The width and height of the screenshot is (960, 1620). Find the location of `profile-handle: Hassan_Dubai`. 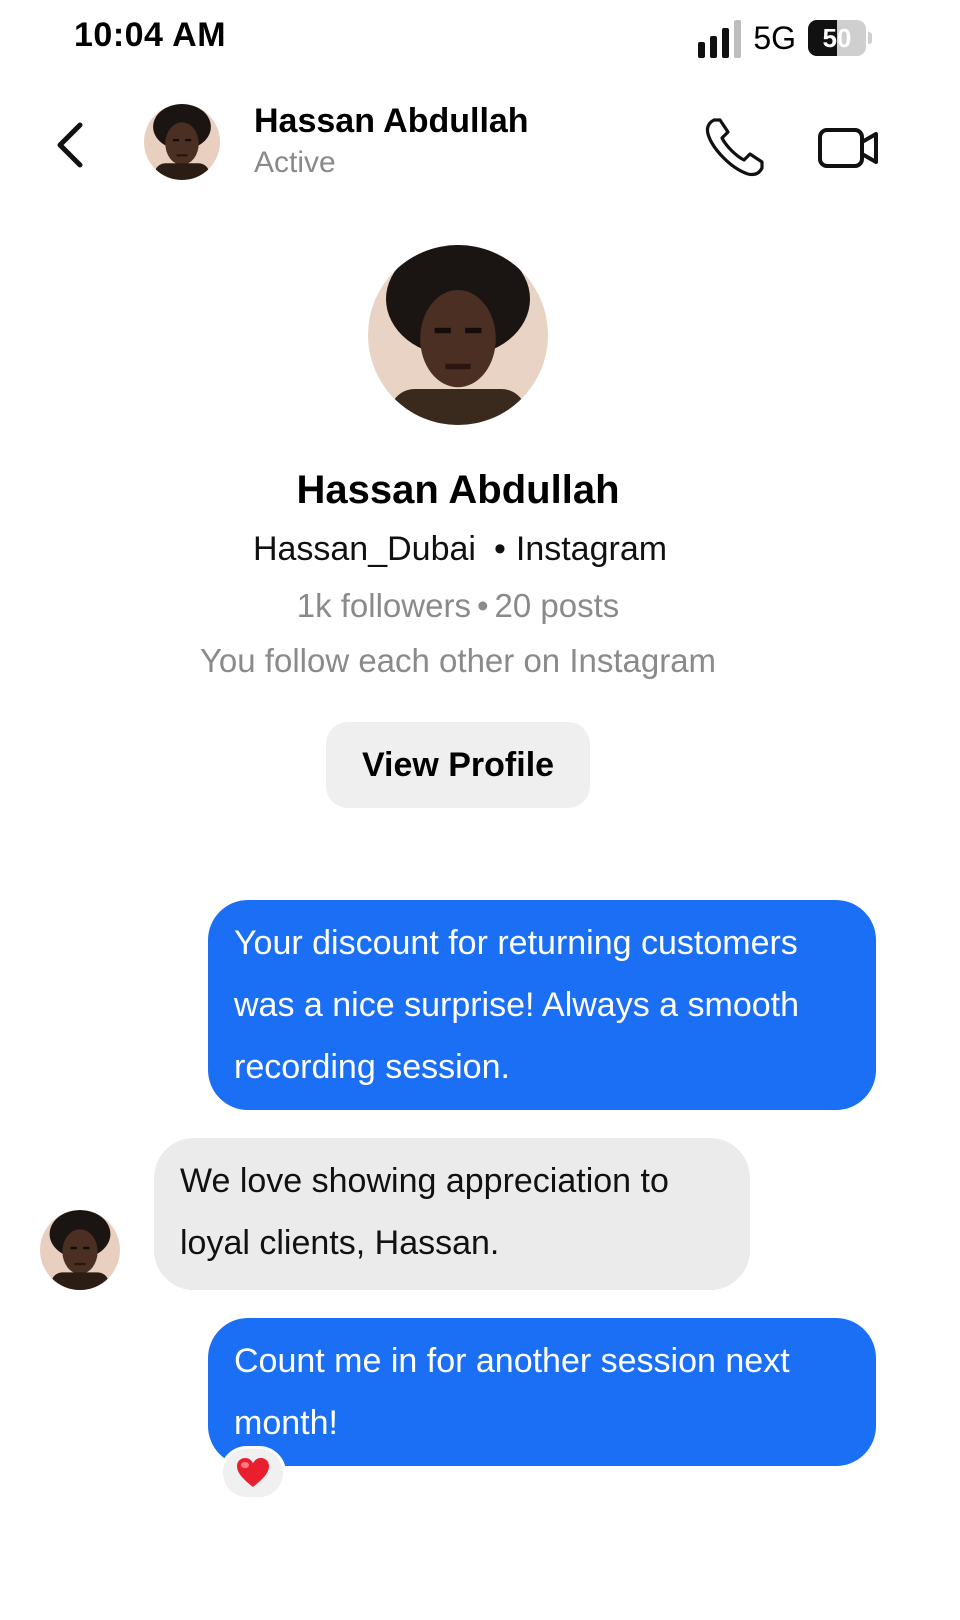

profile-handle: Hassan_Dubai is located at coordinates (364, 549).